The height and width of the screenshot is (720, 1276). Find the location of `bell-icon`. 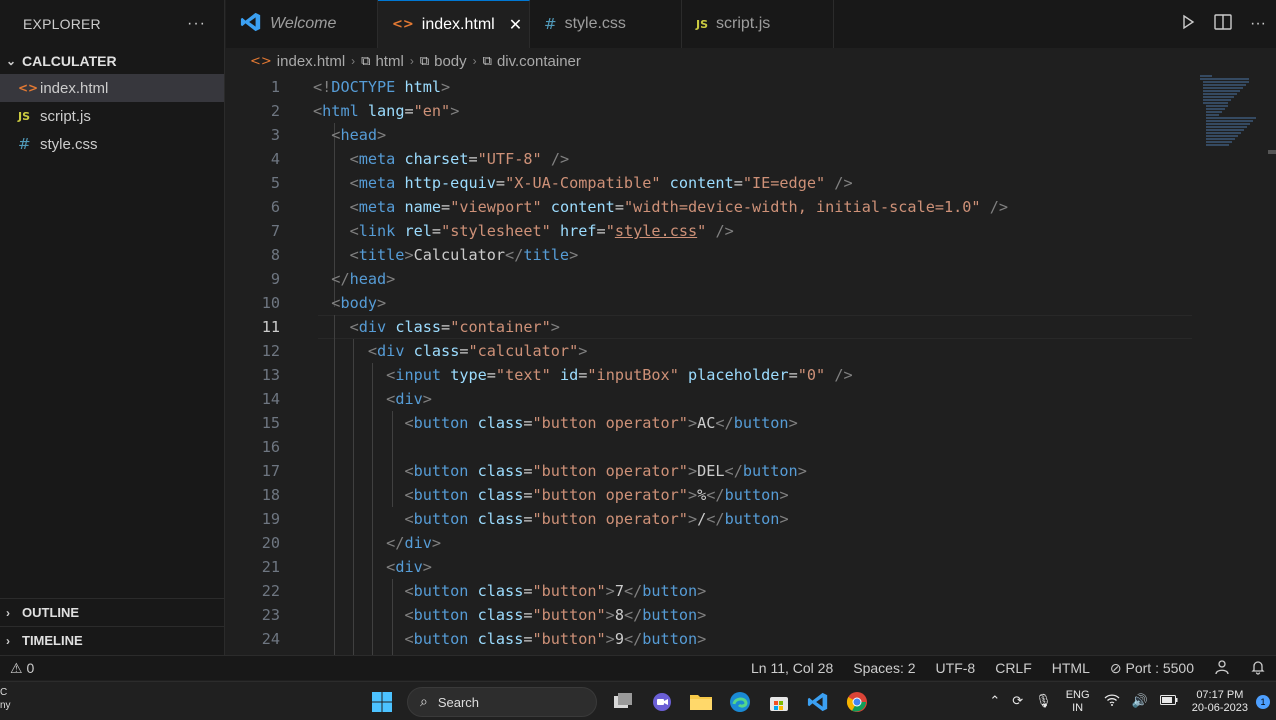

bell-icon is located at coordinates (1258, 668).